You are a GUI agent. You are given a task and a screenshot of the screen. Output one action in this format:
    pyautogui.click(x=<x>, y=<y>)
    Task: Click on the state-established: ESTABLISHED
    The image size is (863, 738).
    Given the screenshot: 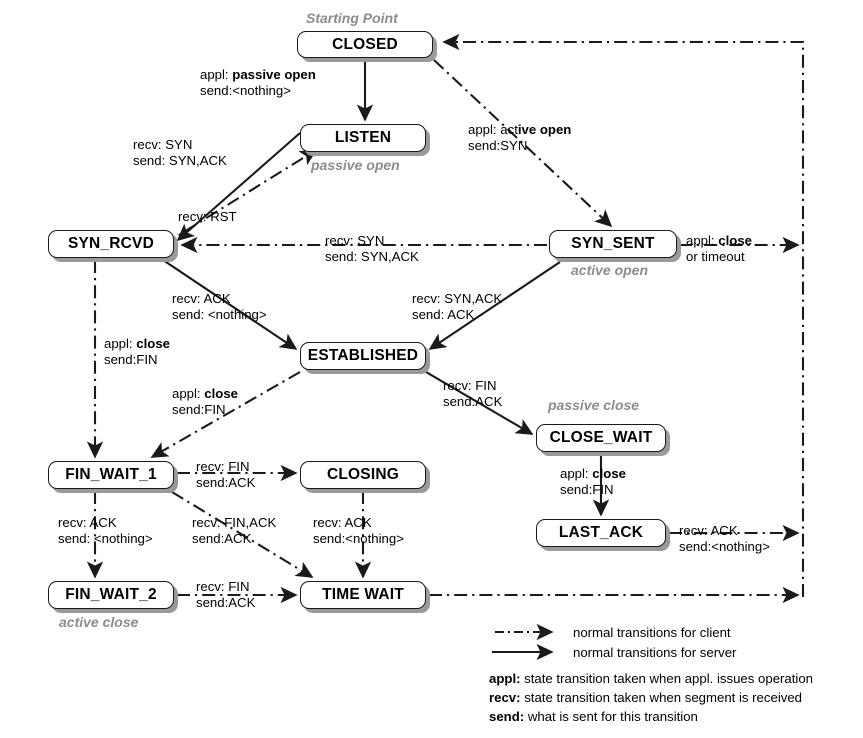 What is the action you would take?
    pyautogui.click(x=363, y=356)
    